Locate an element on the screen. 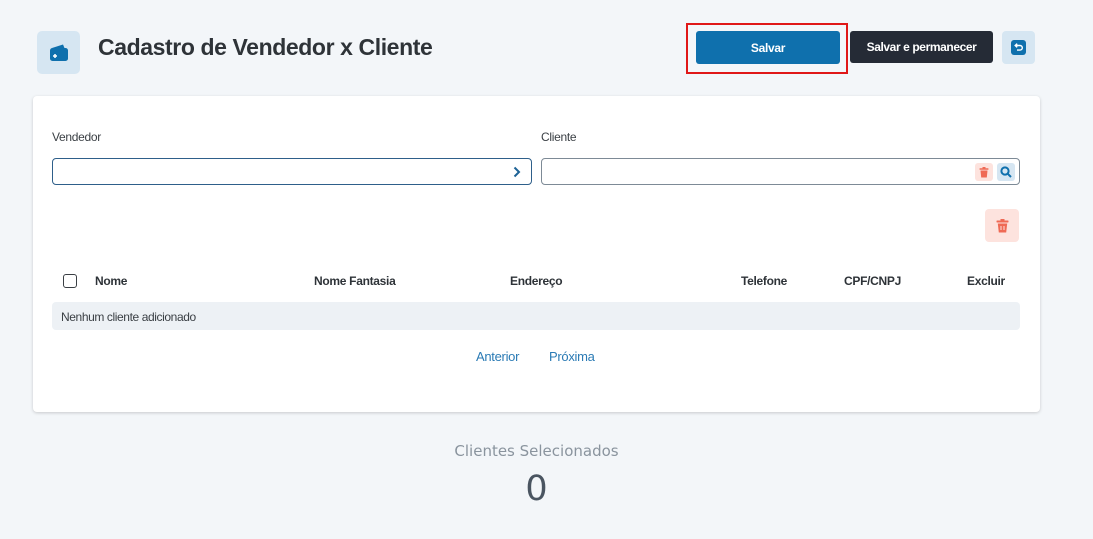 The height and width of the screenshot is (539, 1093). column-header-cpf-cnpj: CPF/CNPJ is located at coordinates (872, 281).